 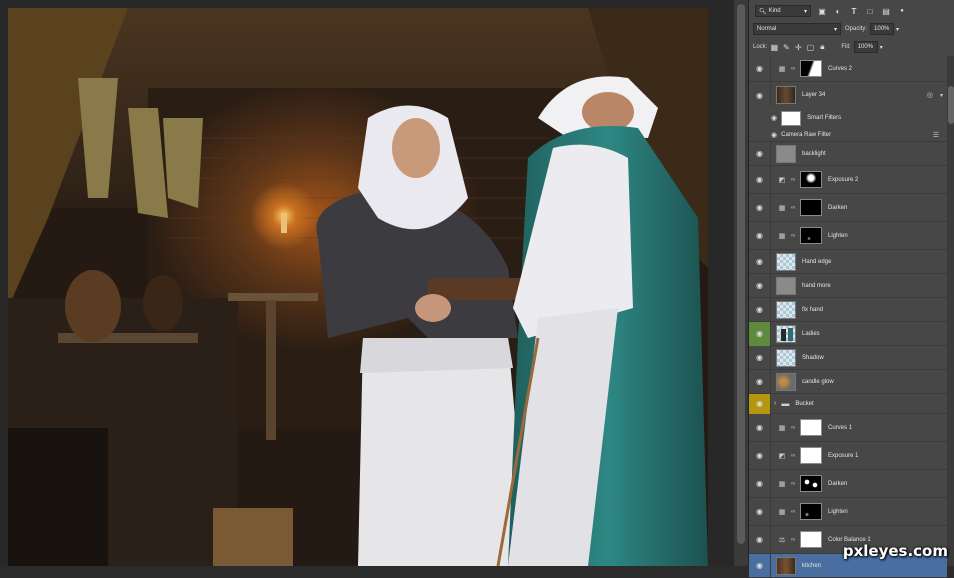 What do you see at coordinates (936, 135) in the screenshot?
I see `filter-options-icon: ☰` at bounding box center [936, 135].